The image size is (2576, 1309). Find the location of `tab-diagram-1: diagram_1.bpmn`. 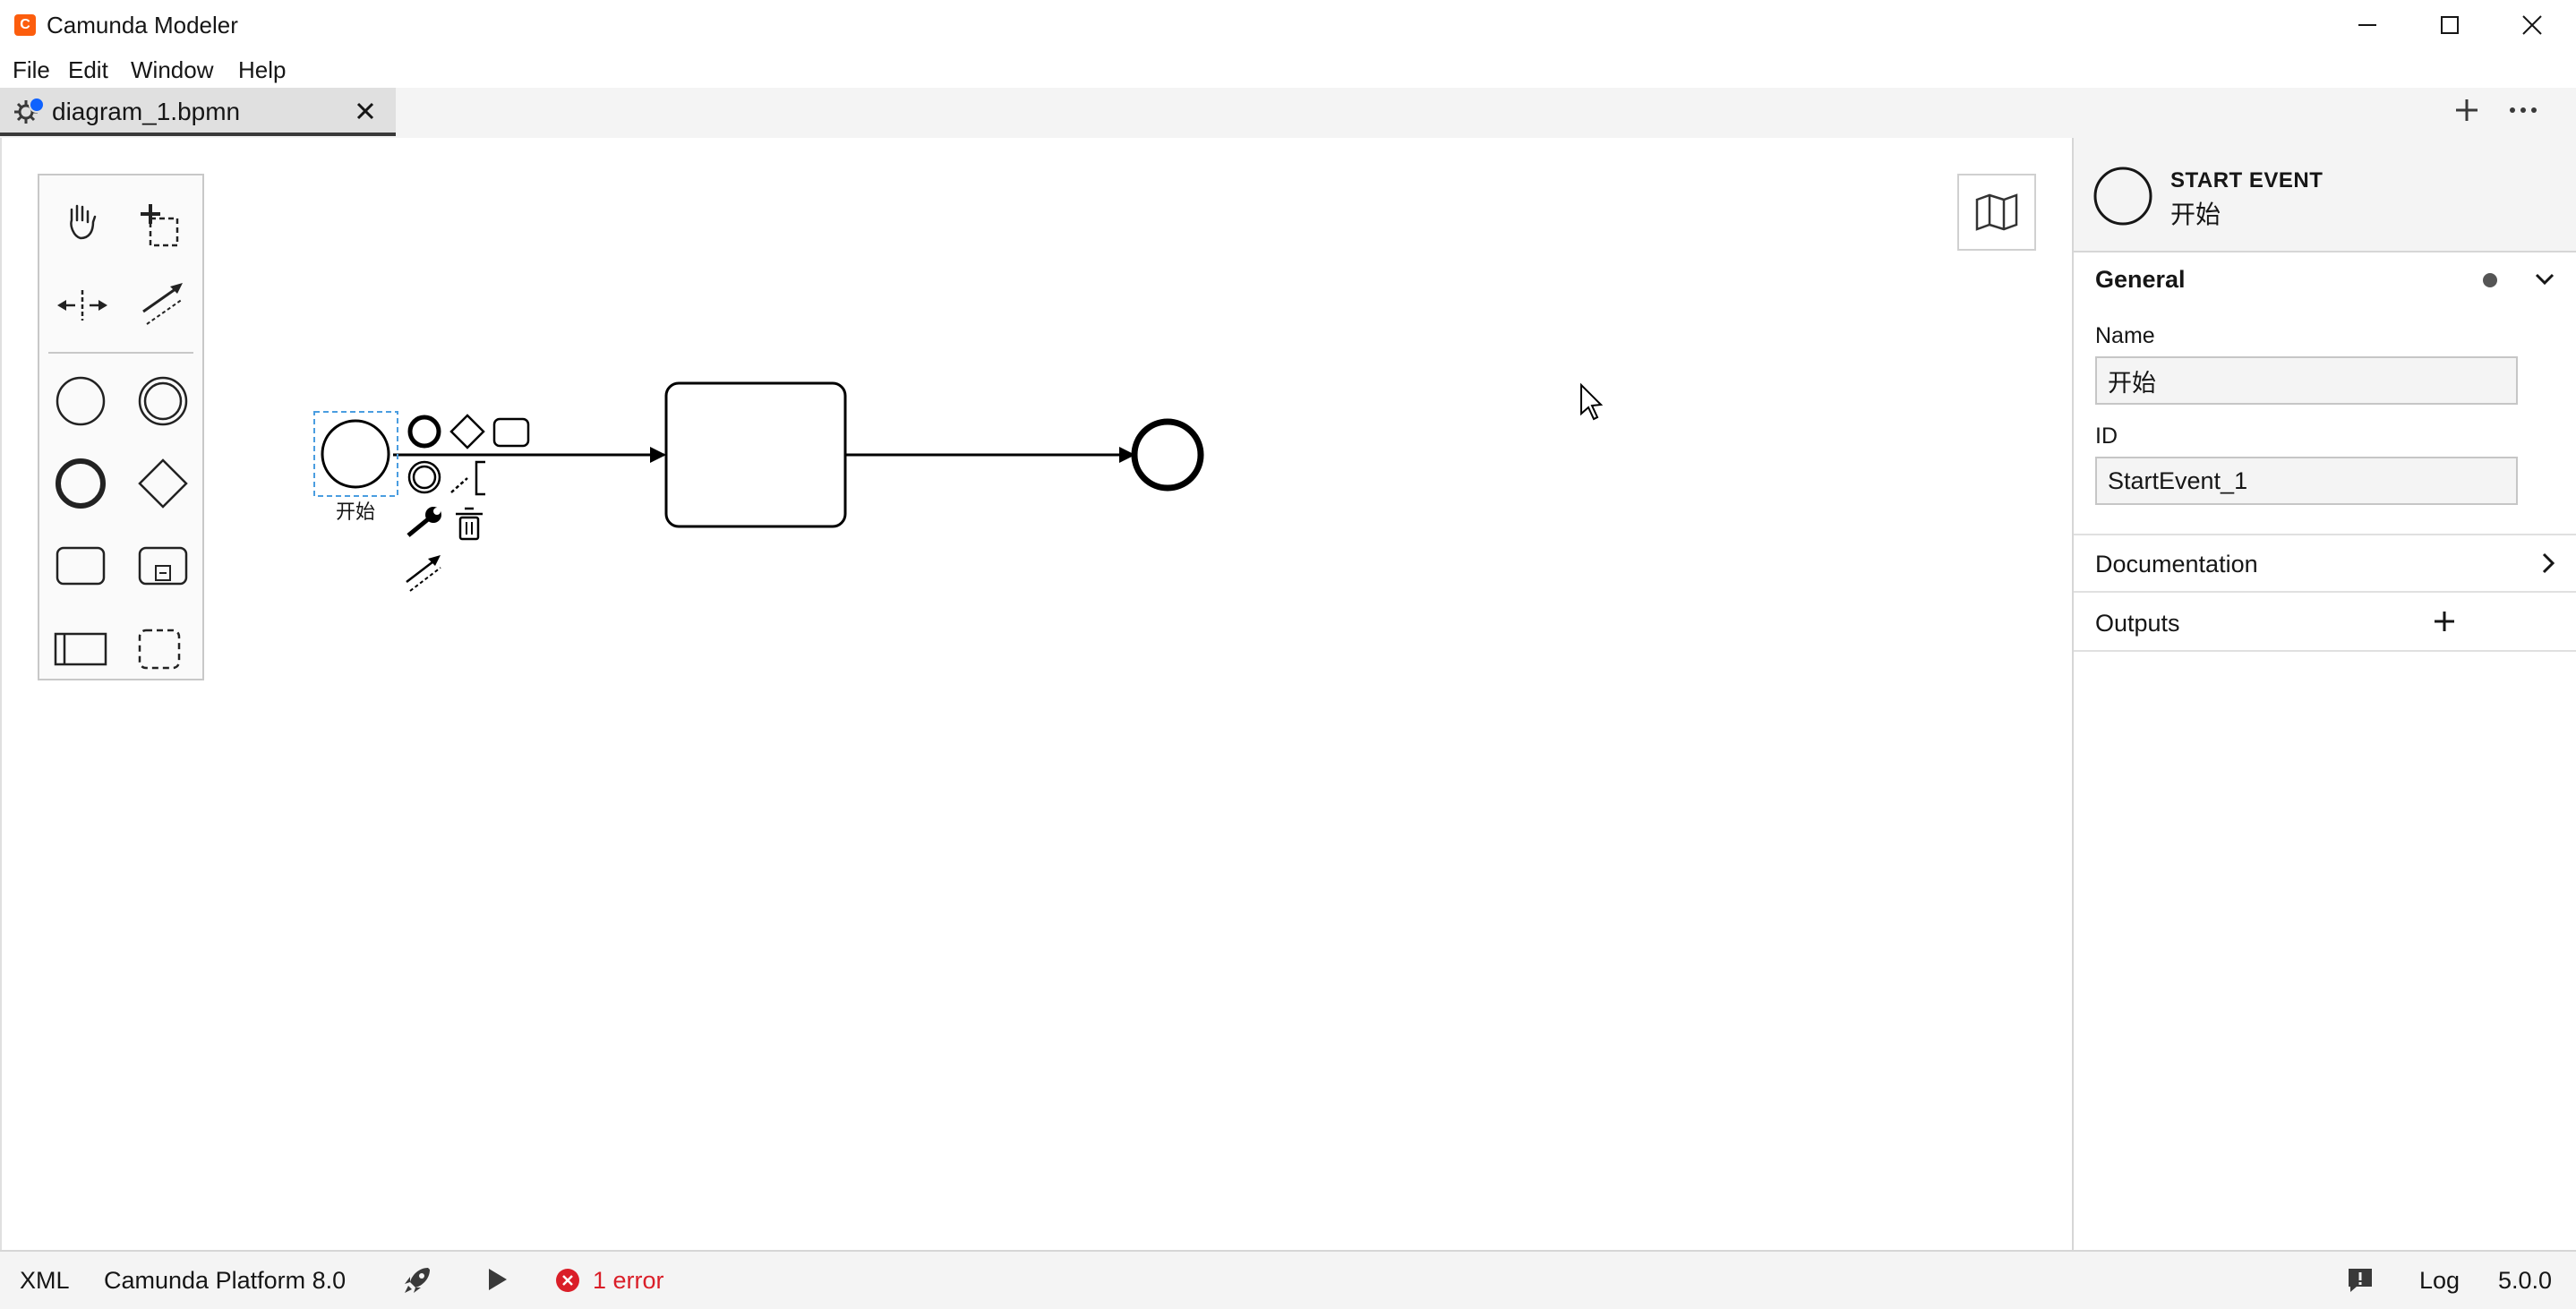

tab-diagram-1: diagram_1.bpmn is located at coordinates (198, 112).